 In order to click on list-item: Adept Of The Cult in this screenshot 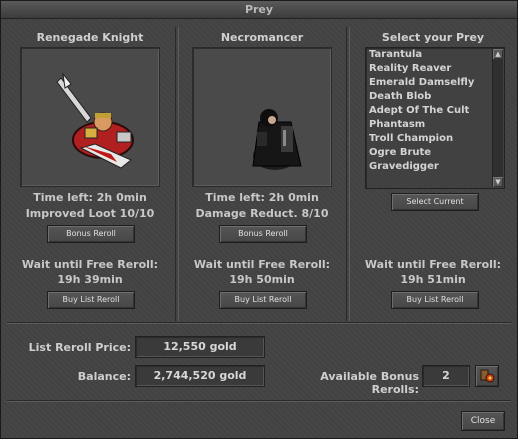, I will do `click(419, 111)`.